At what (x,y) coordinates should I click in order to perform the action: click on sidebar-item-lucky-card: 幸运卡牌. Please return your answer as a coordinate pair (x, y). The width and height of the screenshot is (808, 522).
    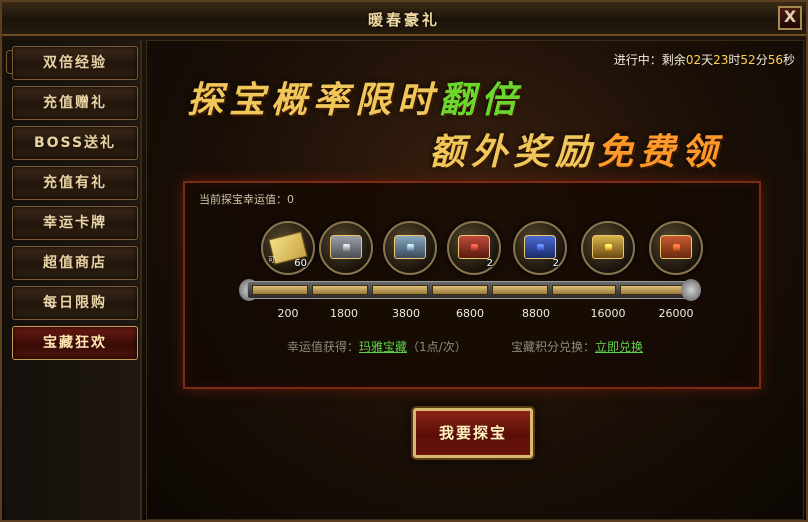
    Looking at the image, I should click on (75, 223).